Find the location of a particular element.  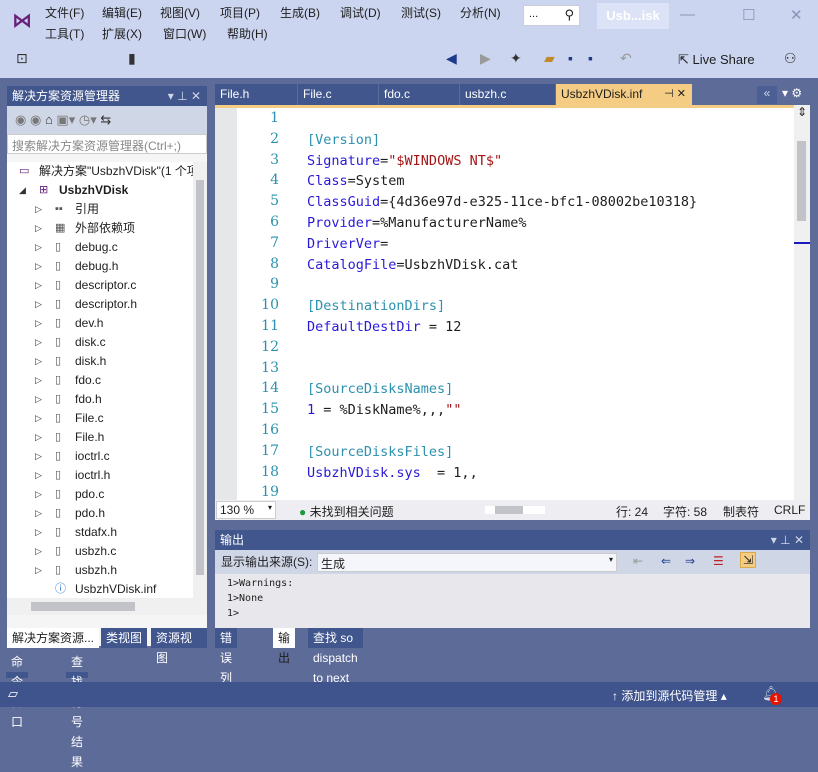

scroll-tabs-icon: « is located at coordinates (767, 95).